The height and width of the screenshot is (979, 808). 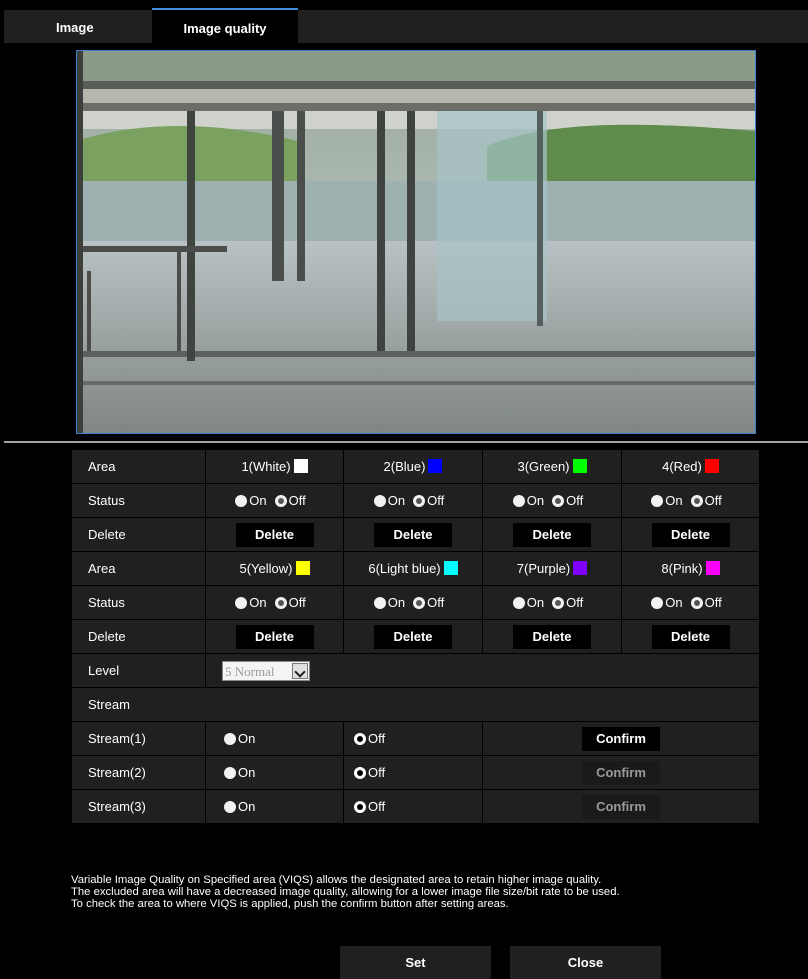 What do you see at coordinates (543, 466) in the screenshot?
I see `area-3-label: 3(Green)` at bounding box center [543, 466].